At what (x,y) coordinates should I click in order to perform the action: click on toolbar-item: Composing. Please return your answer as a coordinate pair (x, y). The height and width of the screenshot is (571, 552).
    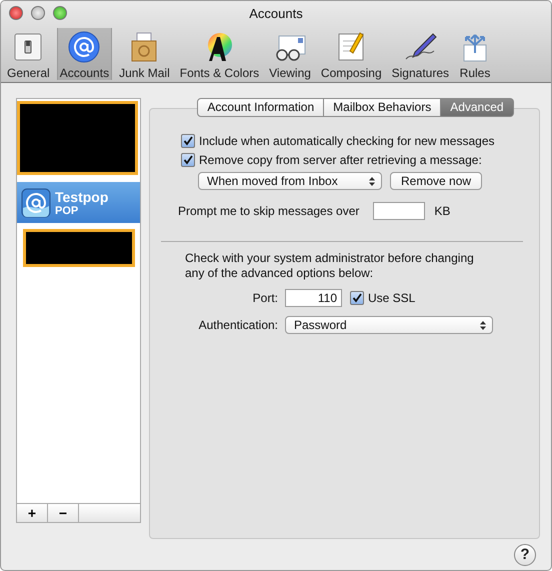
    Looking at the image, I should click on (351, 54).